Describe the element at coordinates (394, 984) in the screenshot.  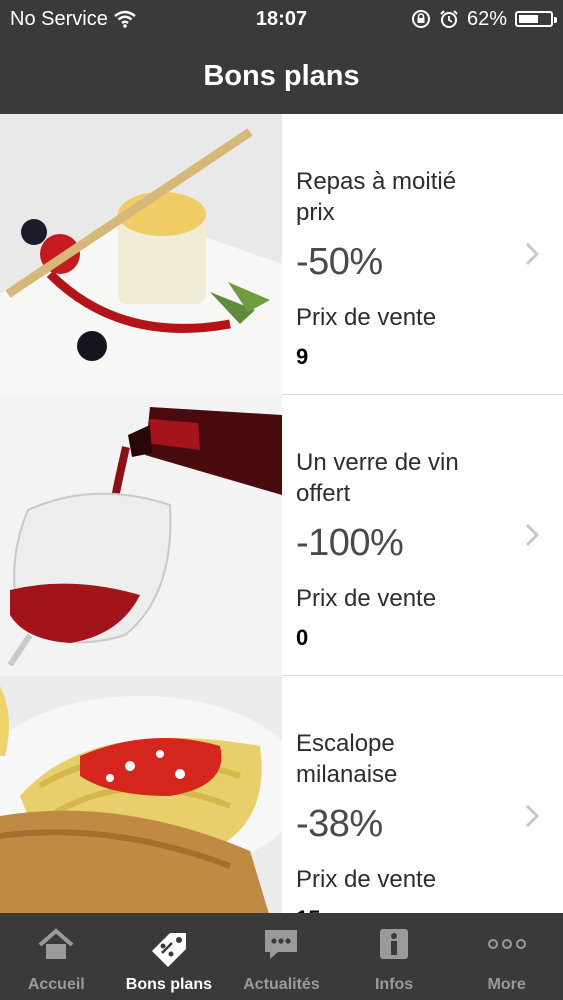
I see `tab-label: Infos` at that location.